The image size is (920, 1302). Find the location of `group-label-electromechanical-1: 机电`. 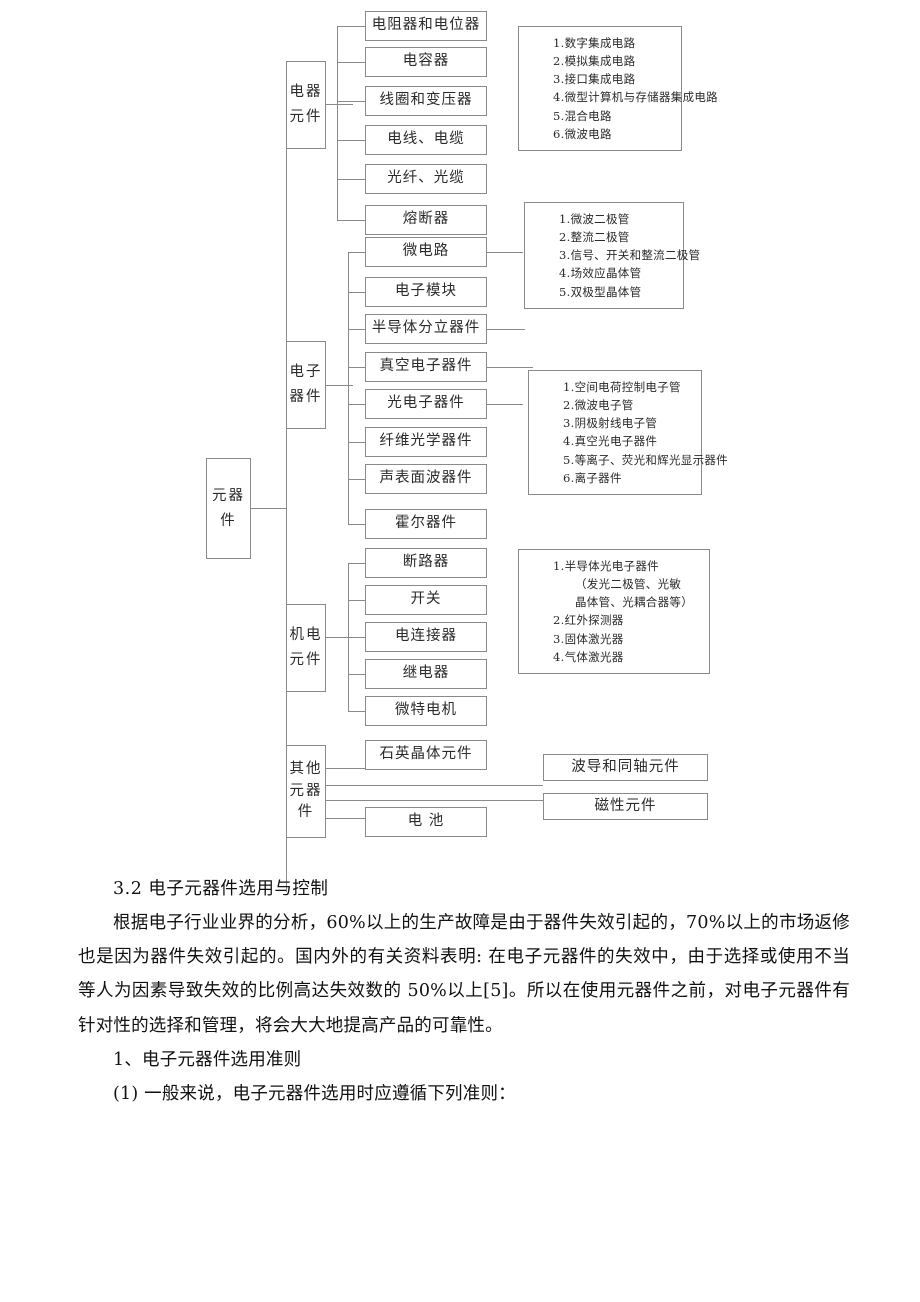

group-label-electromechanical-1: 机电 is located at coordinates (306, 635).